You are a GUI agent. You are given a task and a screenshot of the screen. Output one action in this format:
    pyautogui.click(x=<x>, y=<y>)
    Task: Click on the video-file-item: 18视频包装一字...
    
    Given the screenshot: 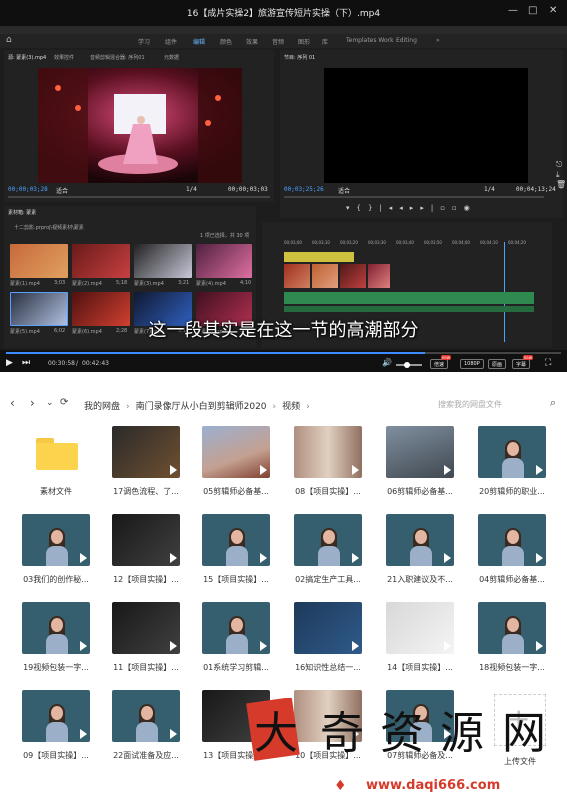 What is the action you would take?
    pyautogui.click(x=512, y=643)
    